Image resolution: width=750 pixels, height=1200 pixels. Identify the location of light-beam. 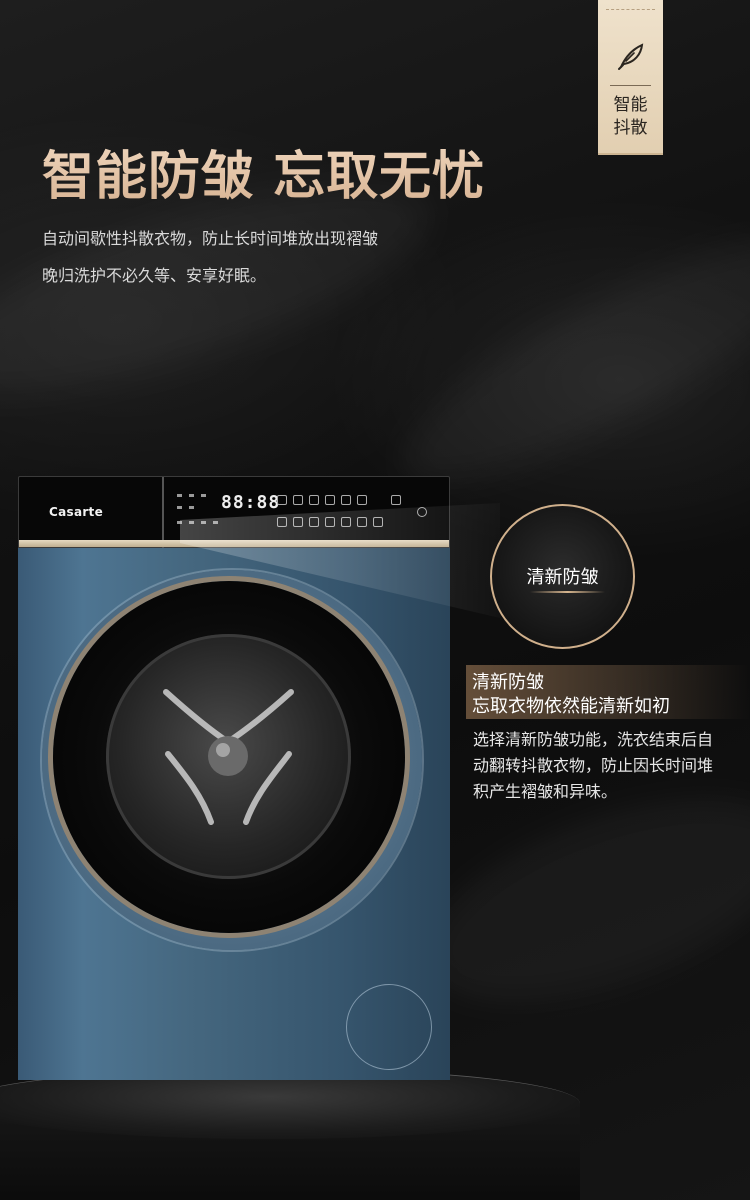
(340, 560).